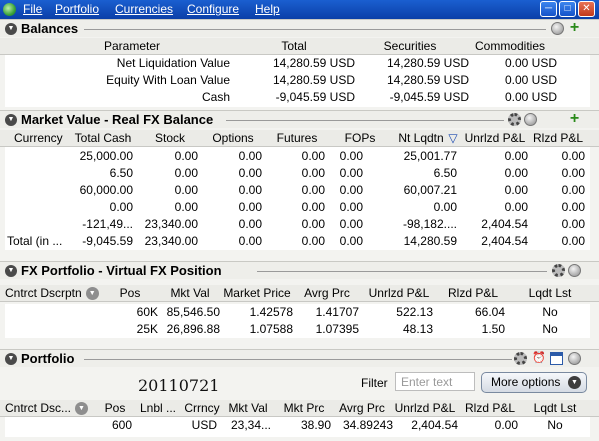  Describe the element at coordinates (11, 120) in the screenshot. I see `collapse-market-value-icon: ▼` at that location.